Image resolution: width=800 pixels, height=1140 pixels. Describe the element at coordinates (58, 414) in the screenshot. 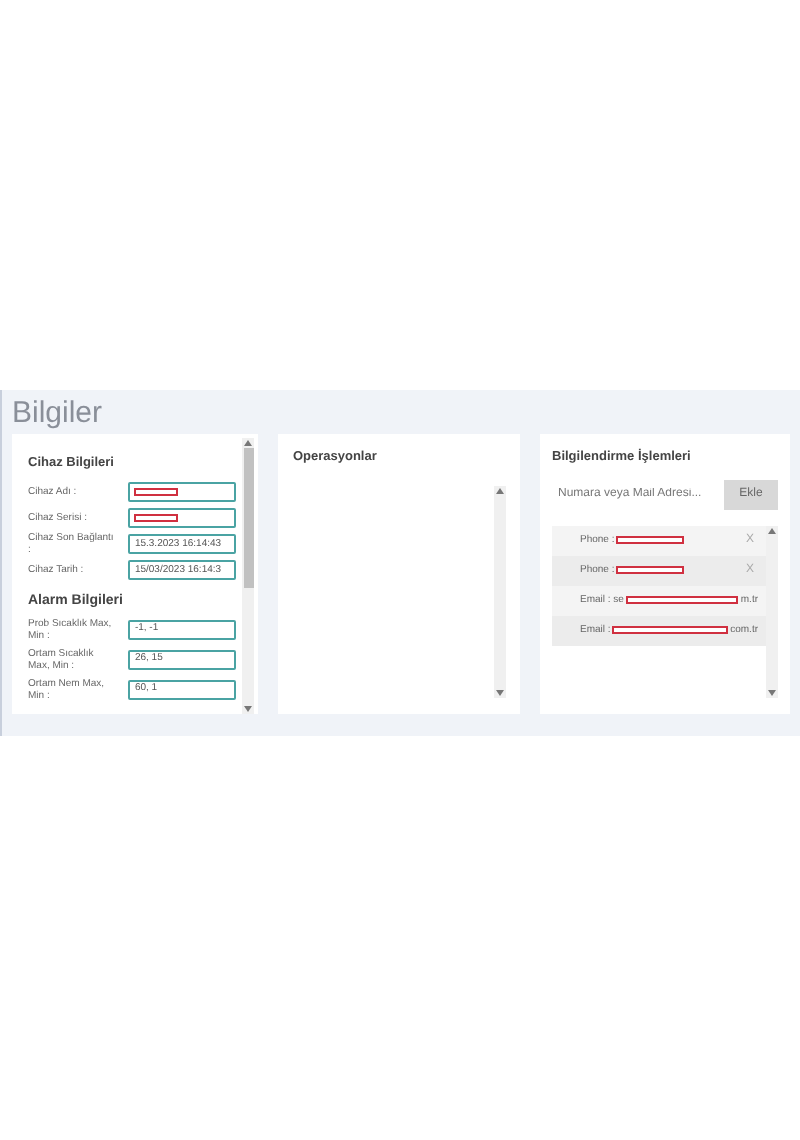

I see `page-title: Bilgiler` at that location.